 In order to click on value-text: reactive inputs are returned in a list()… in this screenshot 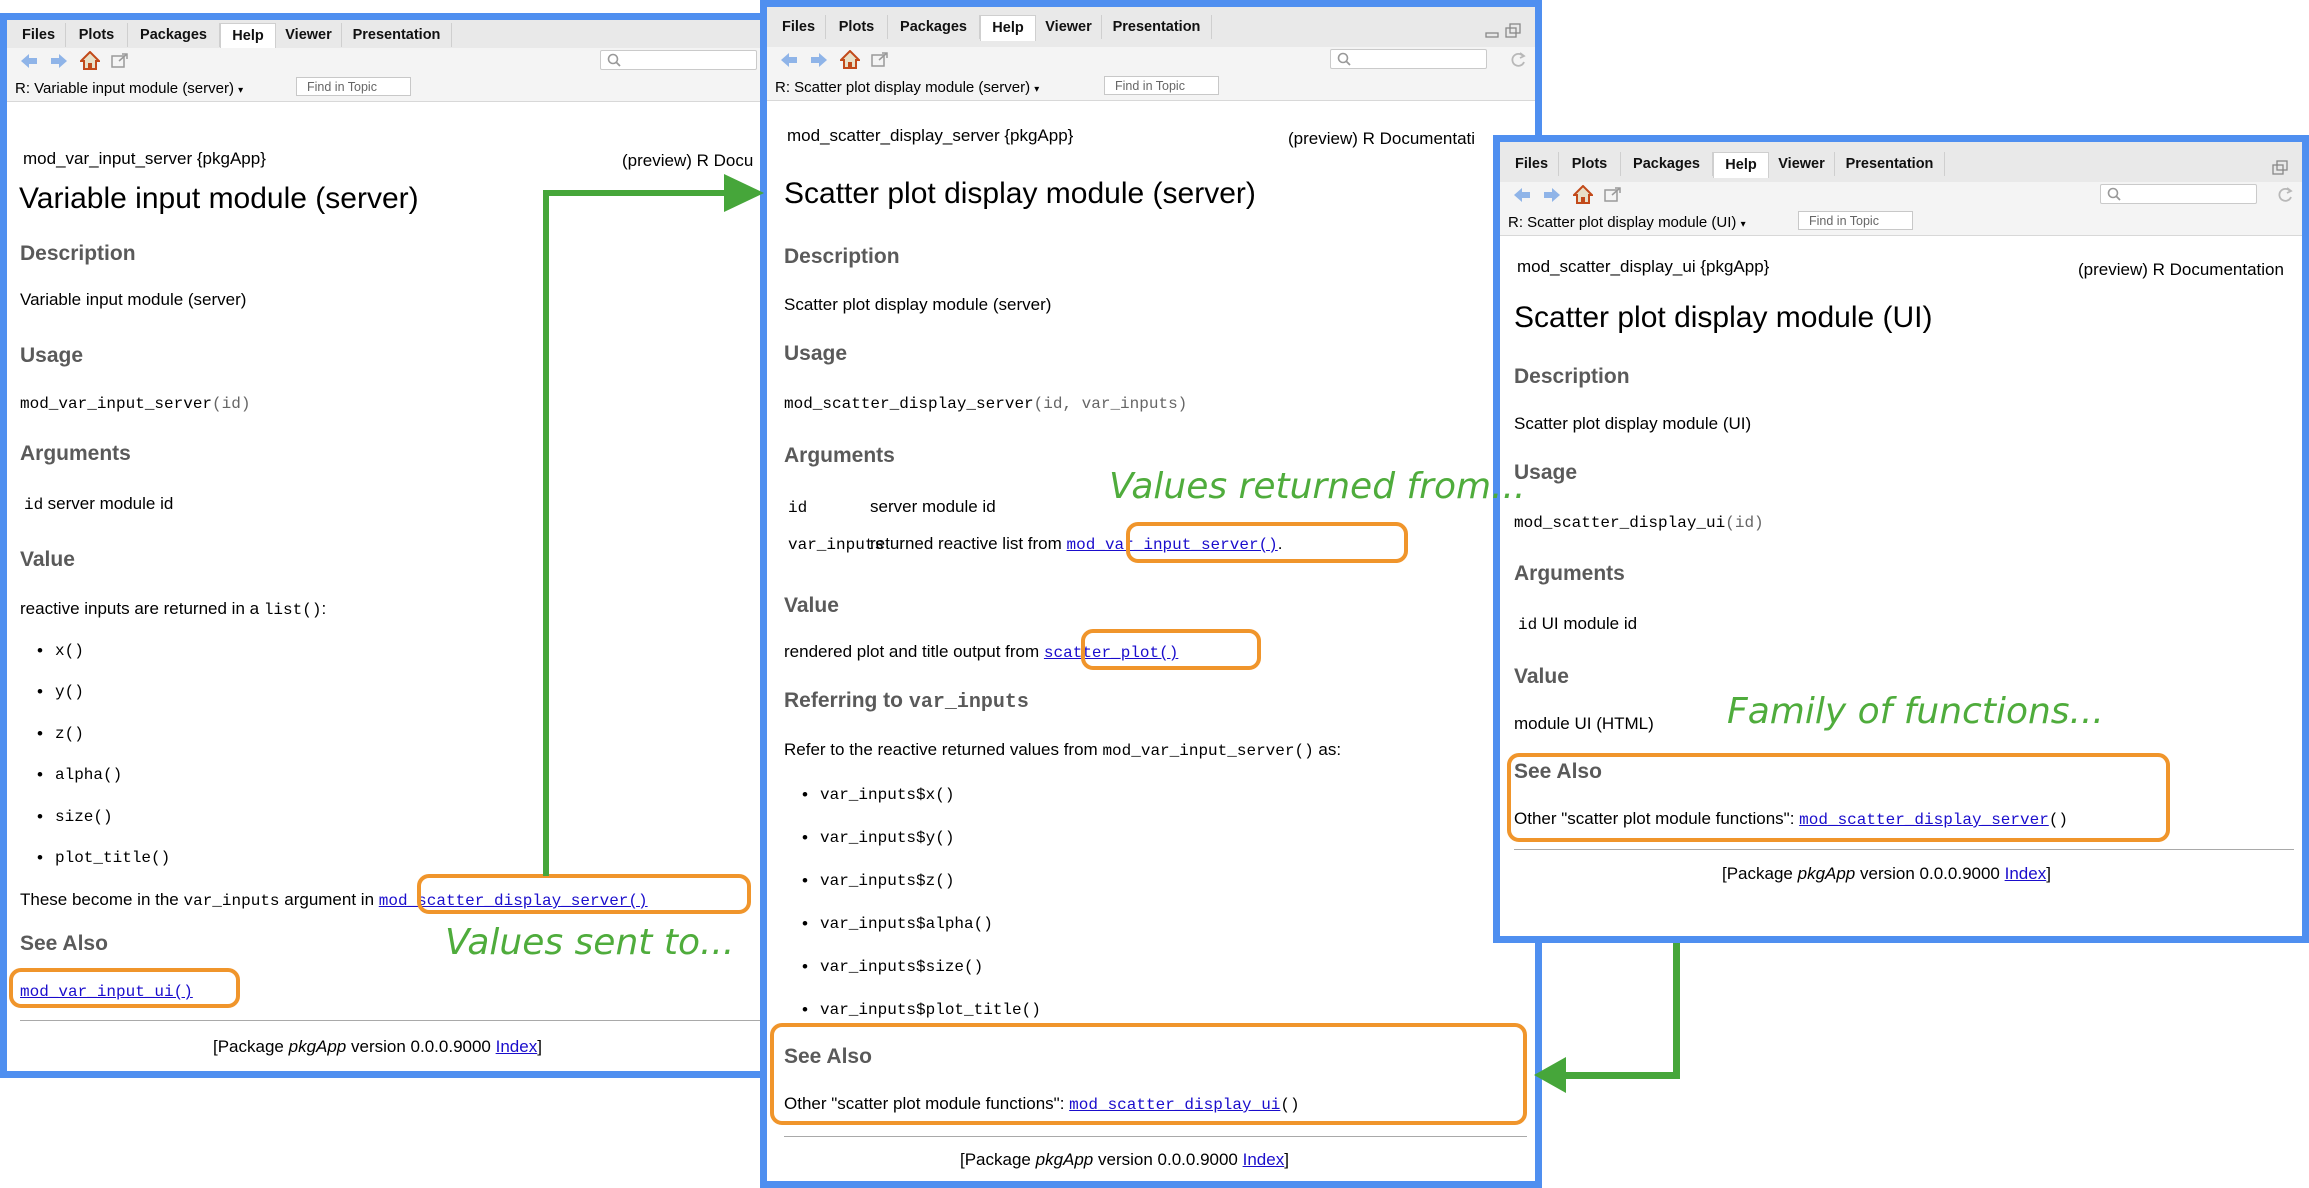, I will do `click(173, 609)`.